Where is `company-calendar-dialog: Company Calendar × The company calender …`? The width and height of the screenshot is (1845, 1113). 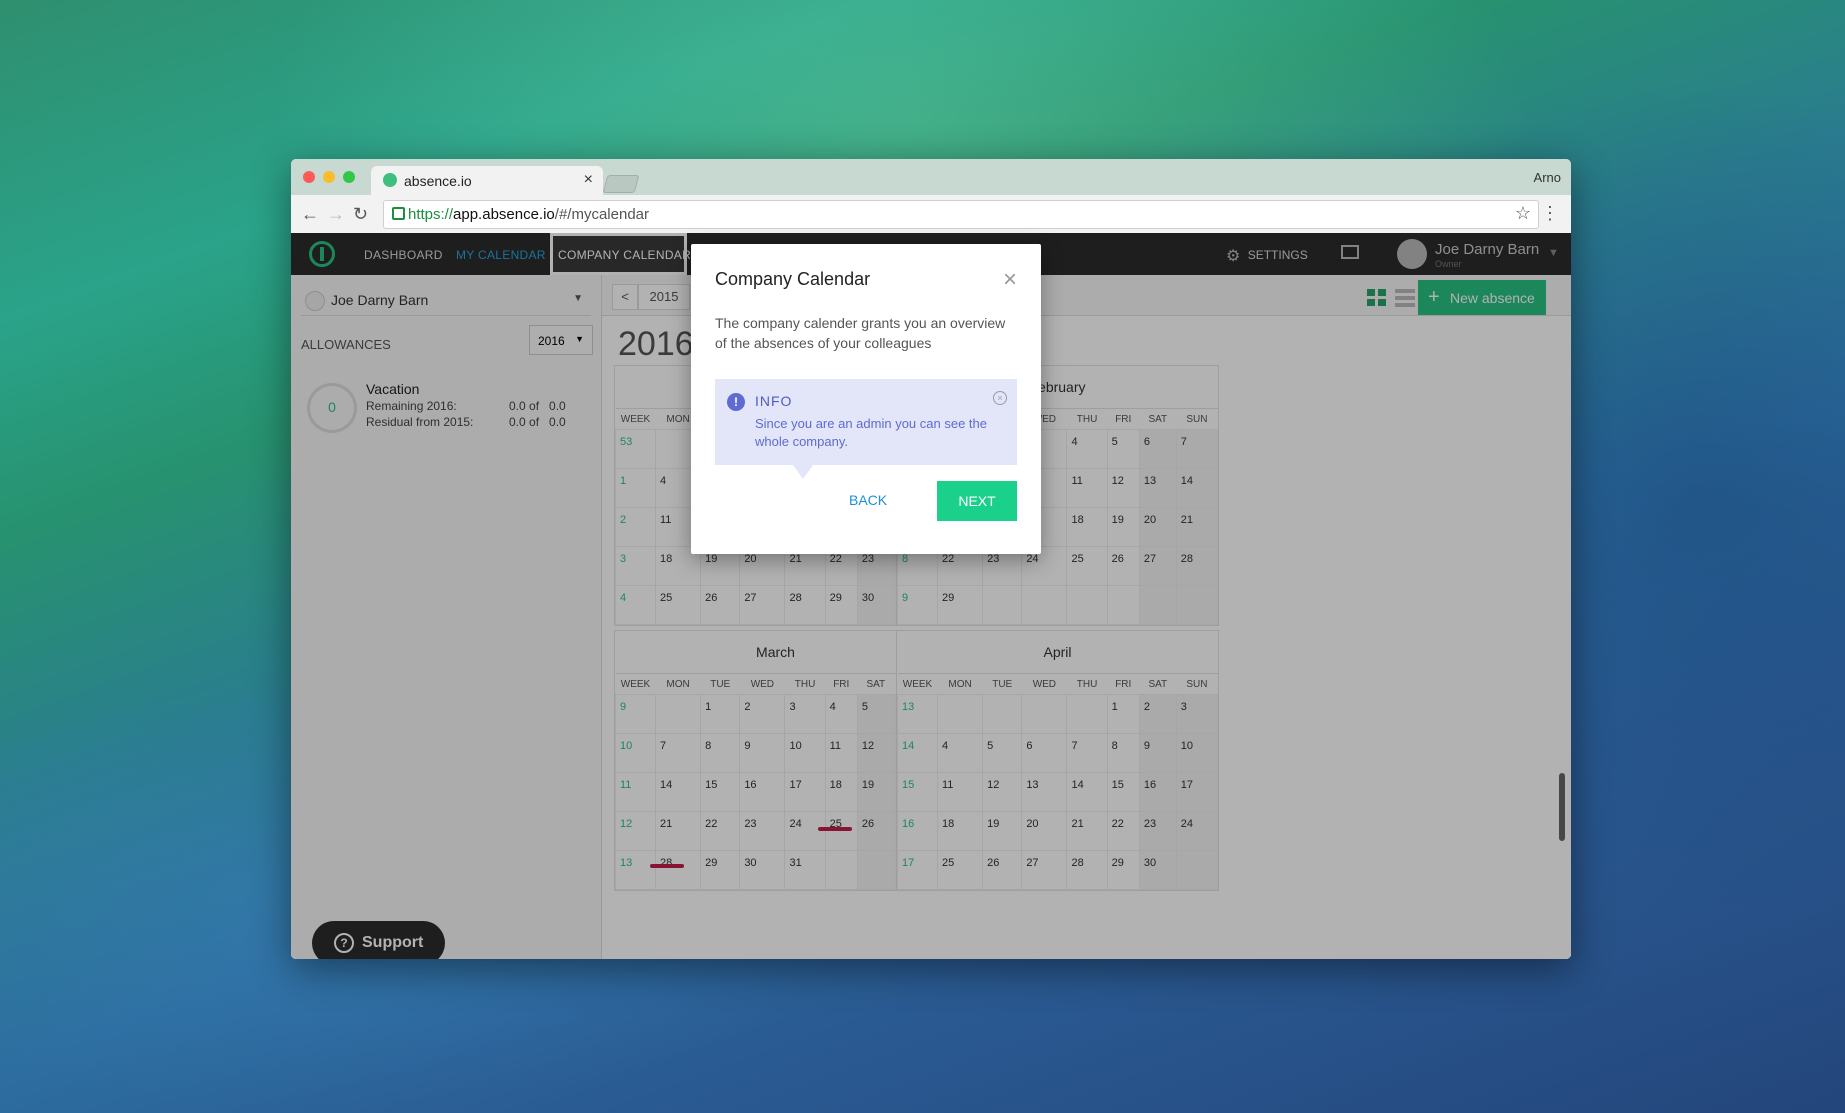 company-calendar-dialog: Company Calendar × The company calender … is located at coordinates (866, 399).